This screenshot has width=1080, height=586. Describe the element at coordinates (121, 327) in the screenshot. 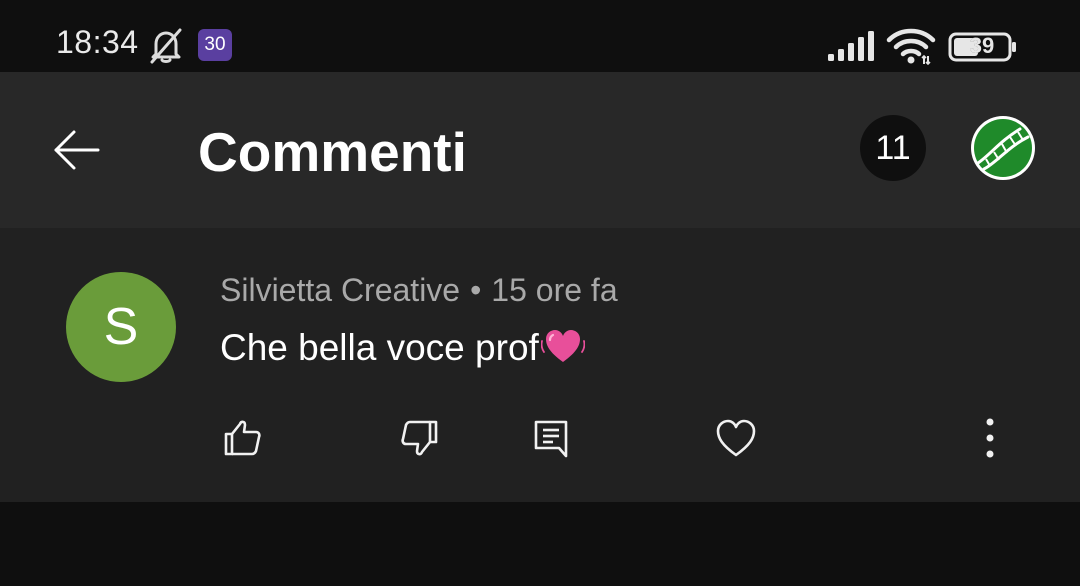

I see `avatar: S` at that location.